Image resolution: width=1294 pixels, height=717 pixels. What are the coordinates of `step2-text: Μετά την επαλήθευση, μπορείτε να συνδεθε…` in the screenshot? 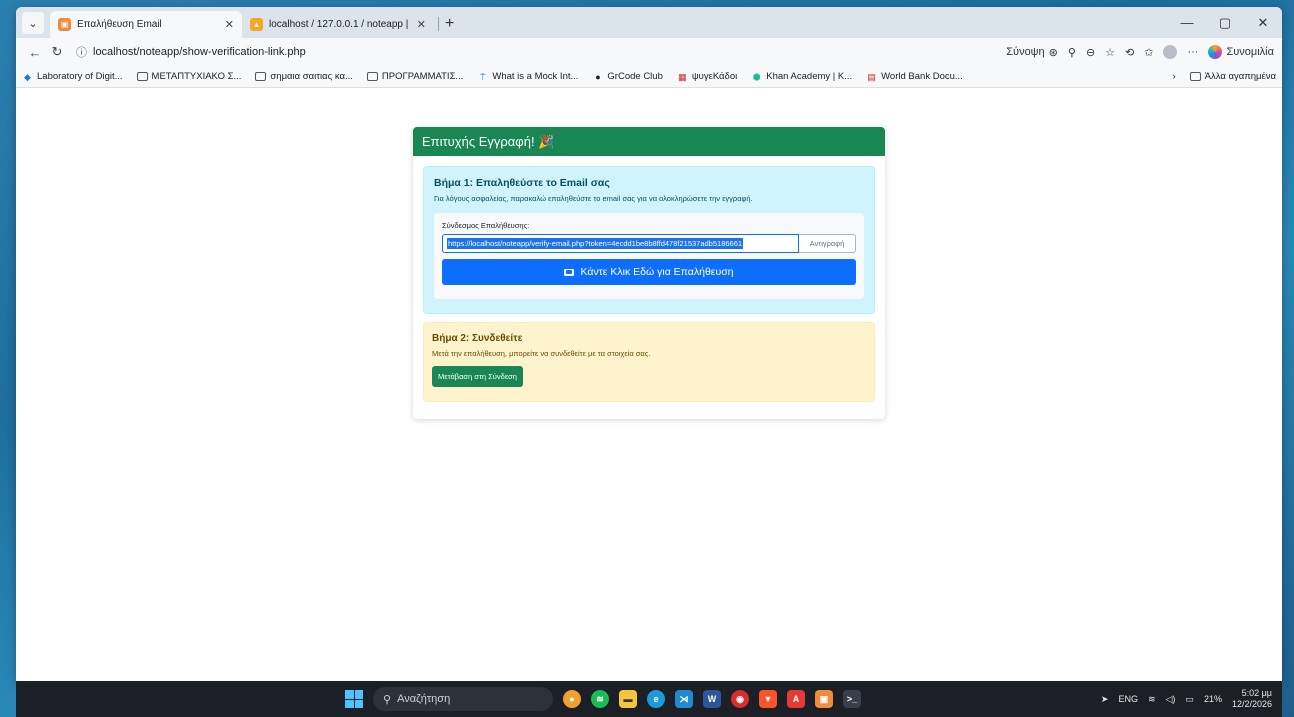 It's located at (541, 353).